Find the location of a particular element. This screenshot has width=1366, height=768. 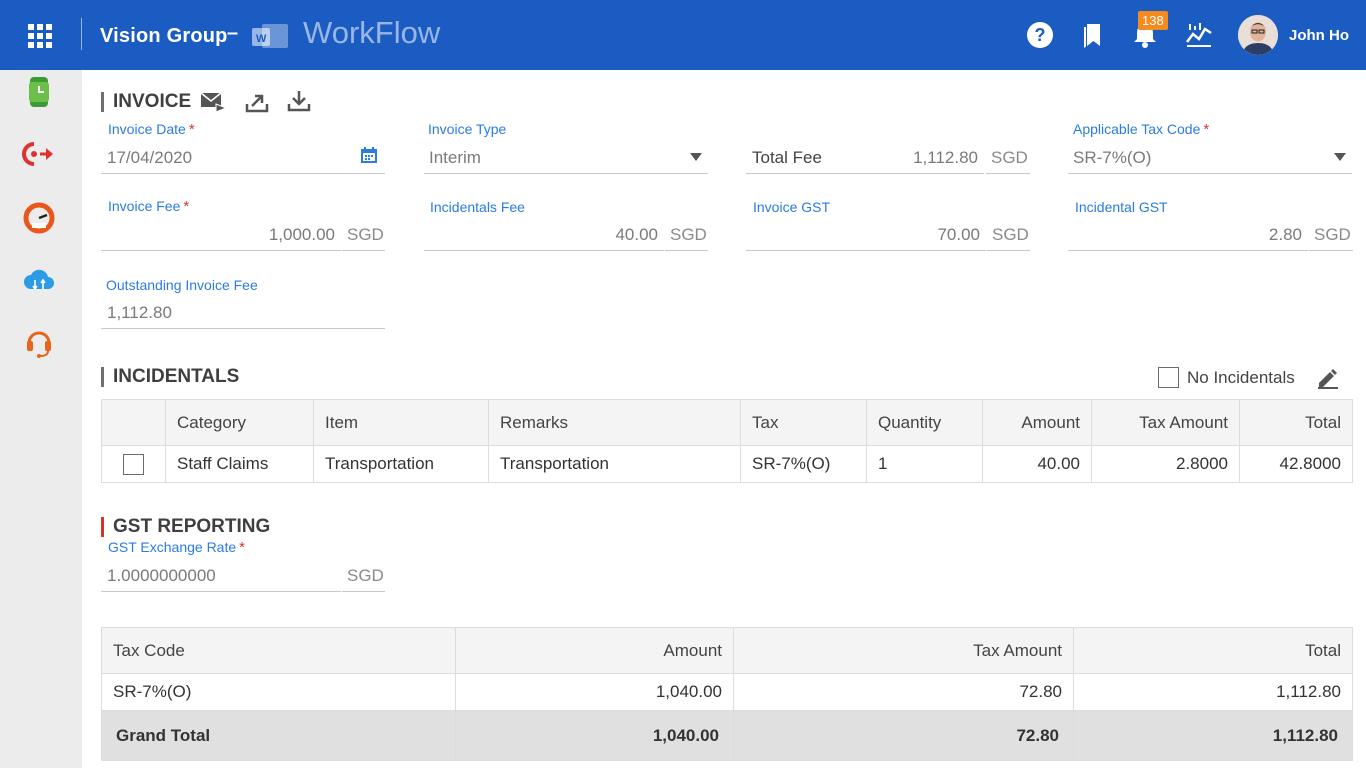

row-checkbox is located at coordinates (133, 464).